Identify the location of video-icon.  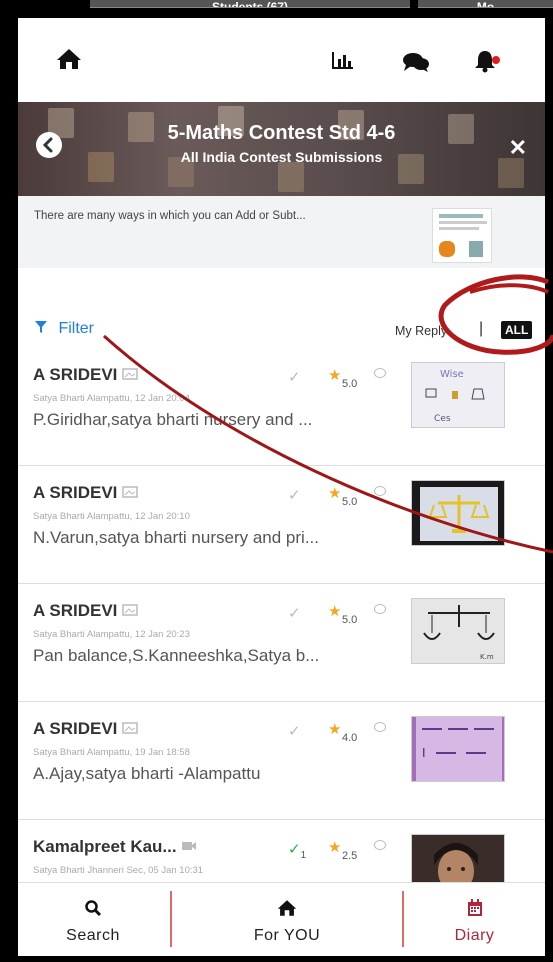
(189, 846).